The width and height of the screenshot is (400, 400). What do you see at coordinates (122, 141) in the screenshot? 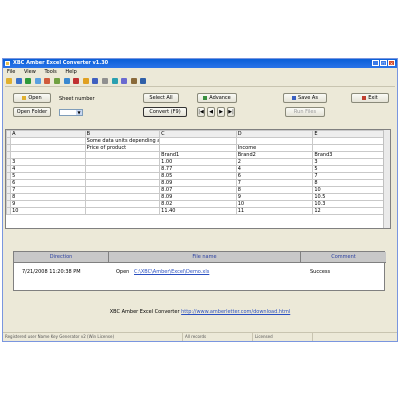
I see `grid-cell: Some data units depending at` at bounding box center [122, 141].